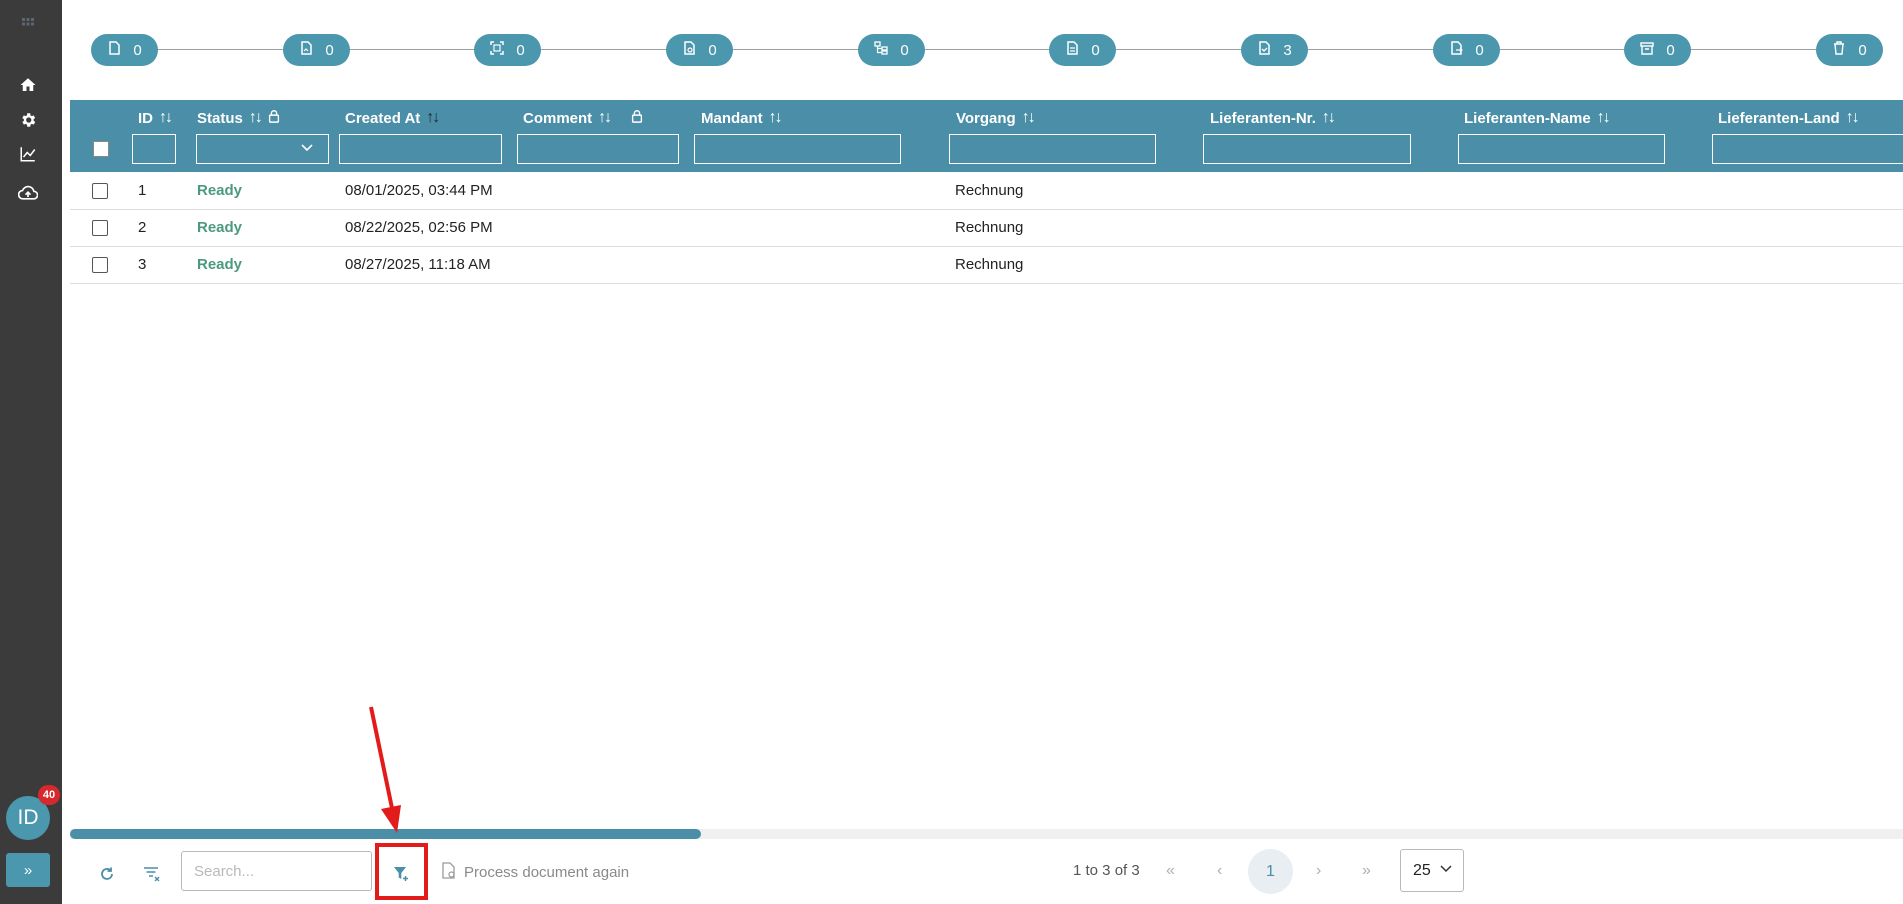 The width and height of the screenshot is (1903, 904). Describe the element at coordinates (1318, 871) in the screenshot. I see `next-page-icon: ›` at that location.